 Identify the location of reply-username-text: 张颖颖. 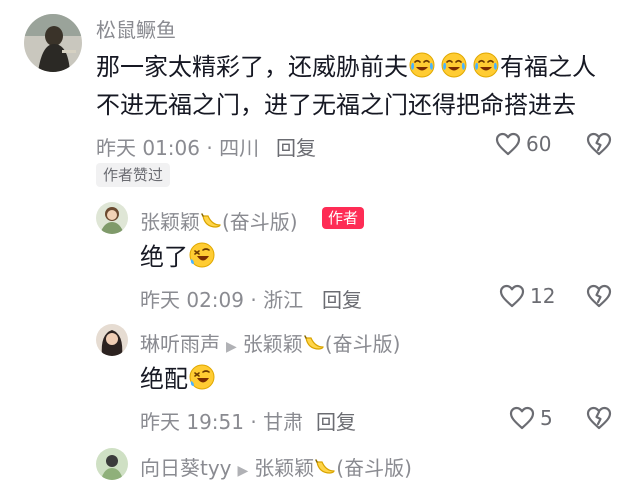
(170, 222).